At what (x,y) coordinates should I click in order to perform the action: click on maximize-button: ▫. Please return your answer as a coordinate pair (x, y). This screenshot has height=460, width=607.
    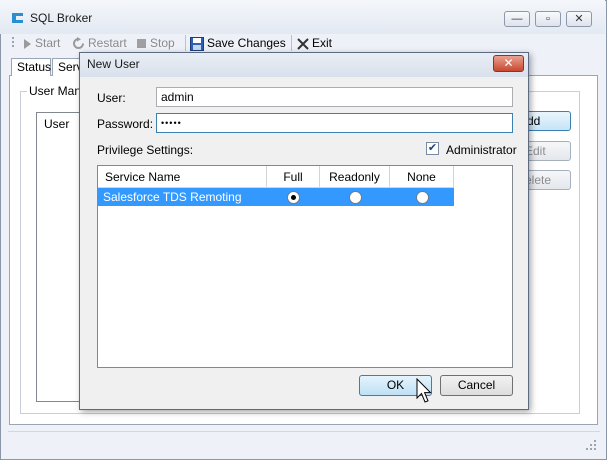
    Looking at the image, I should click on (548, 19).